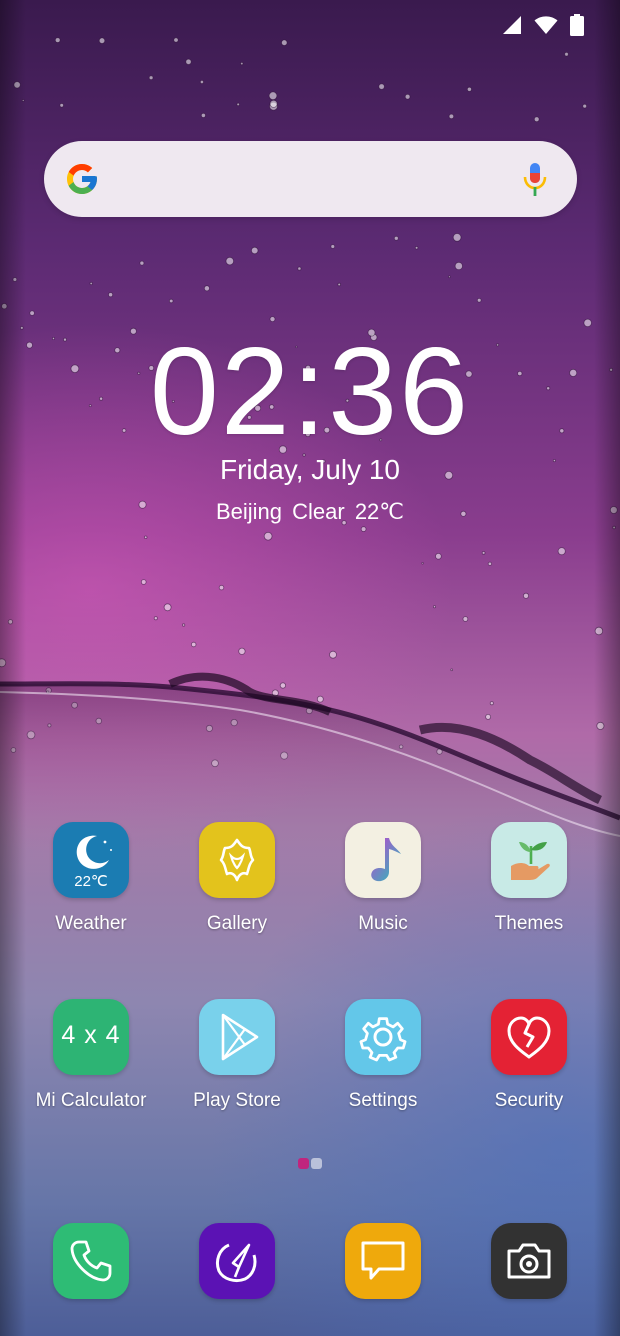 The width and height of the screenshot is (620, 1336). Describe the element at coordinates (399, 392) in the screenshot. I see `clock-minutes: 36` at that location.